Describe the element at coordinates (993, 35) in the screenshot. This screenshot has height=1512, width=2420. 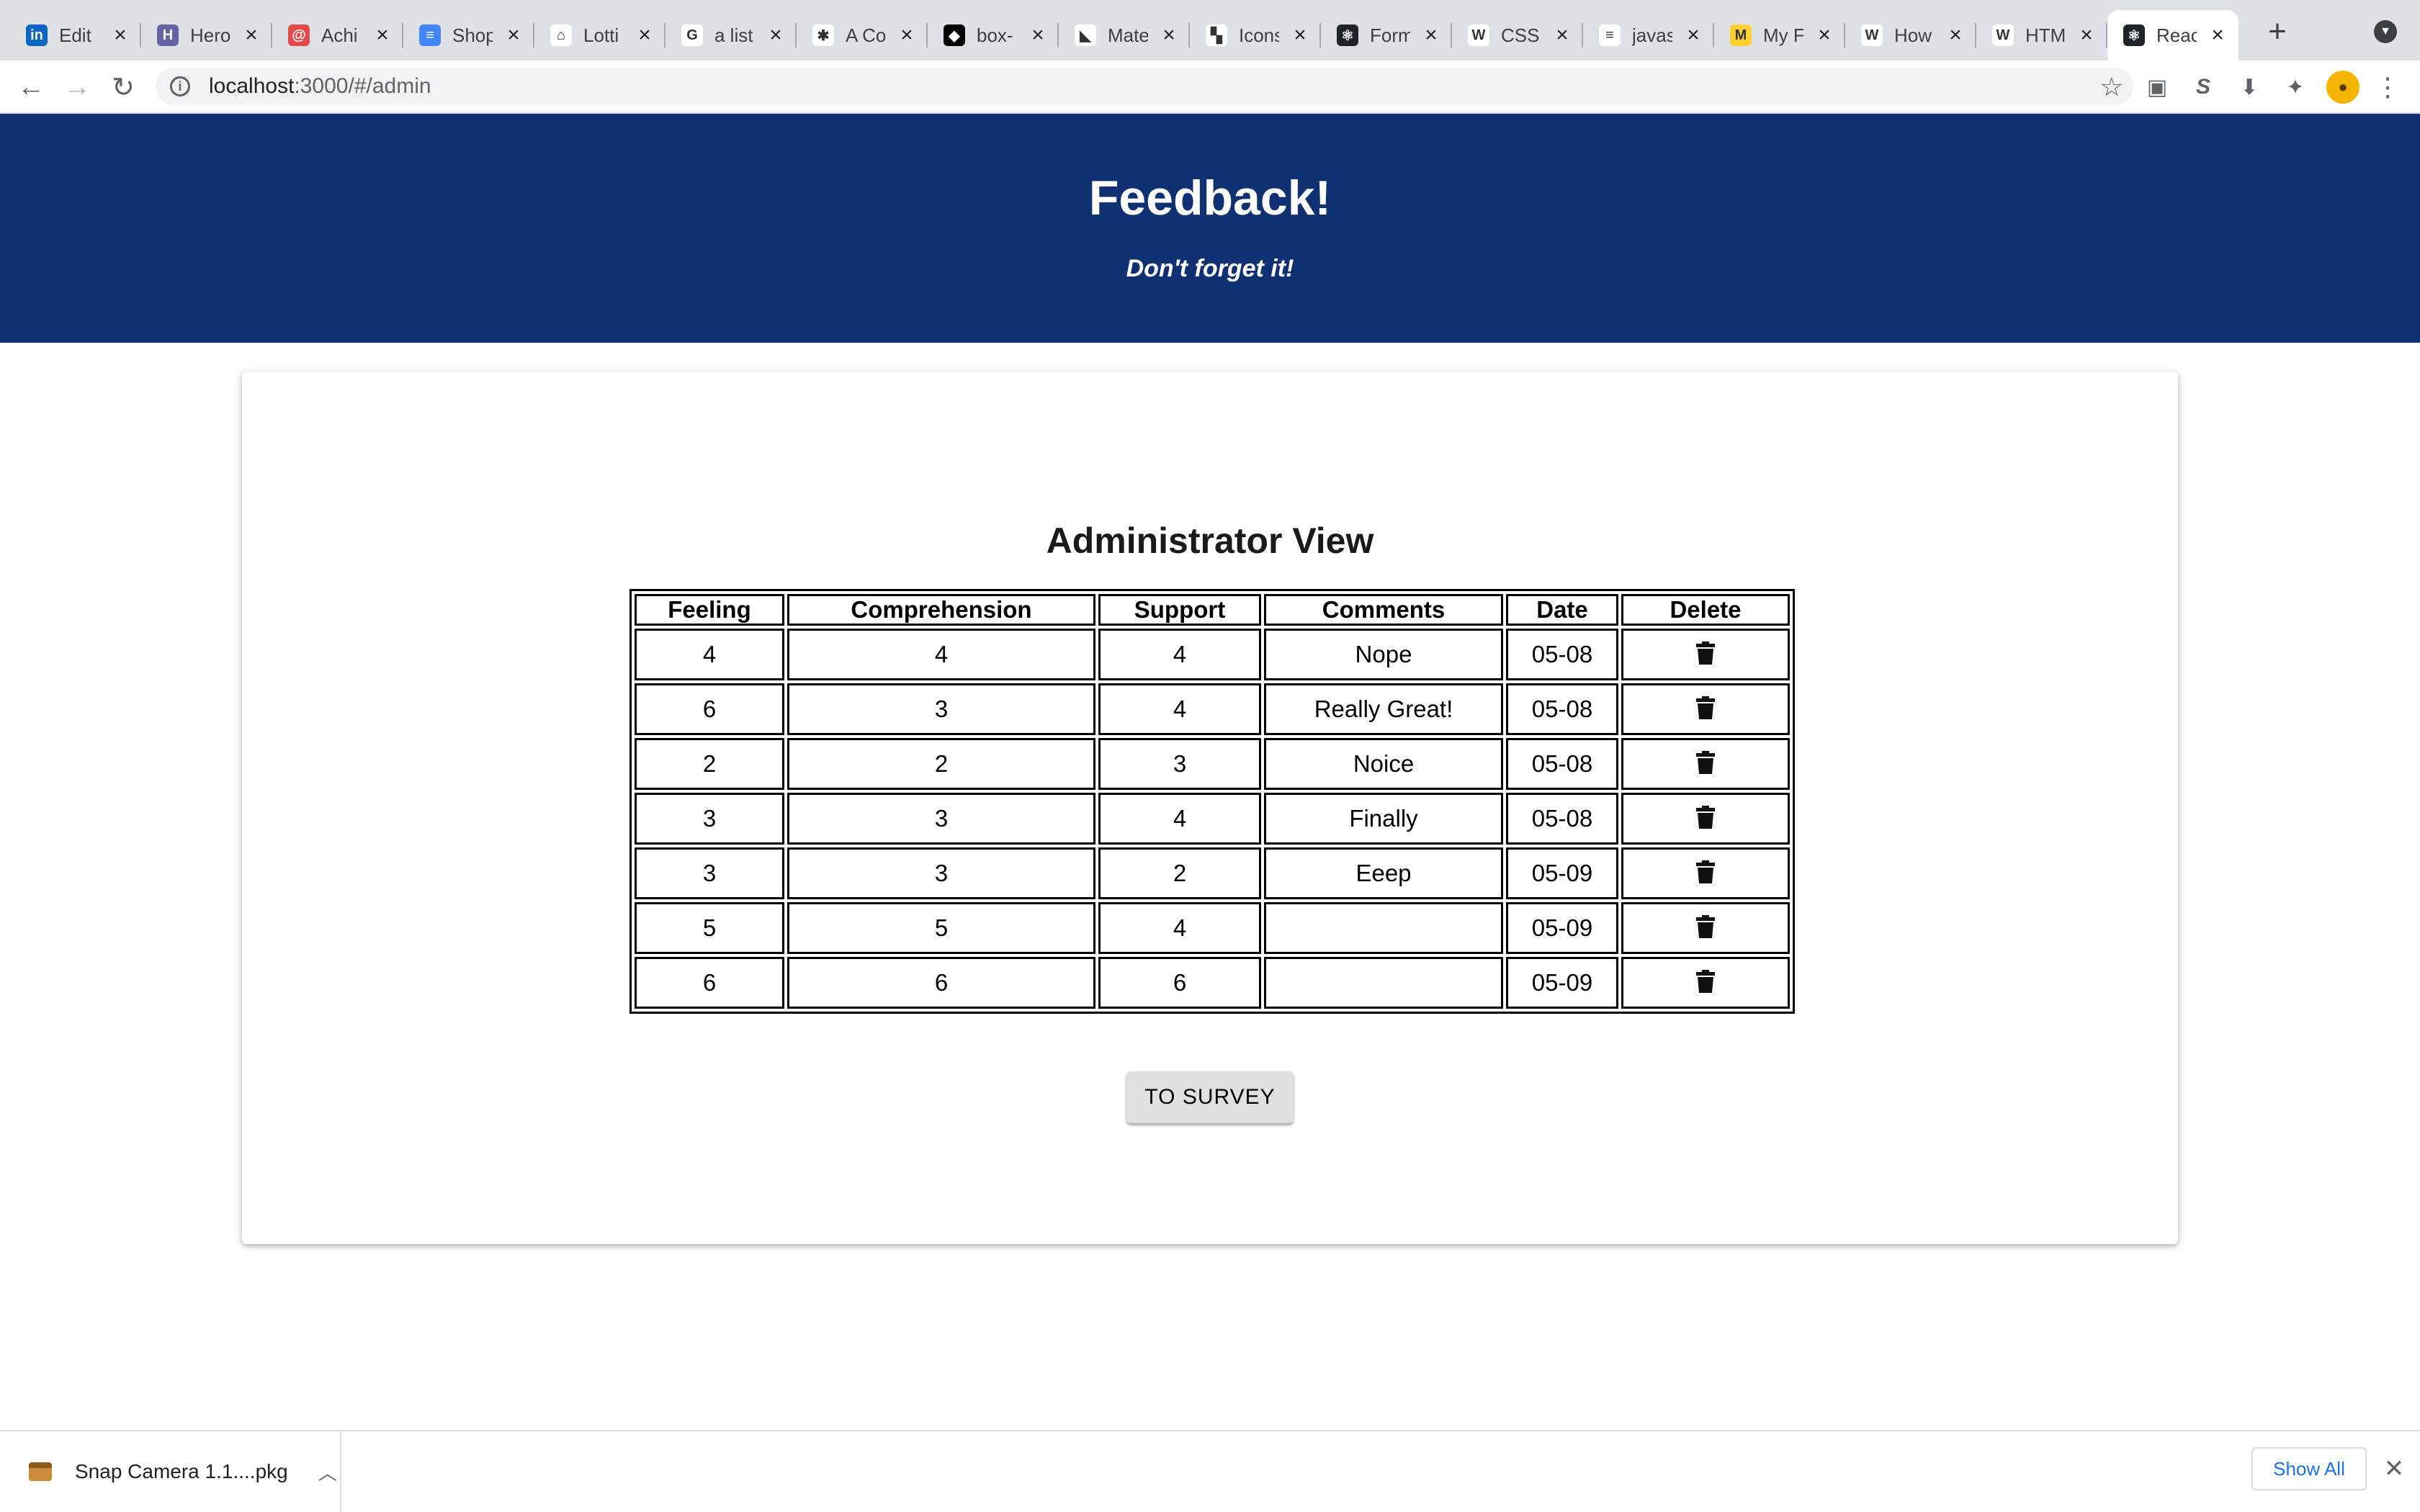
I see `browser-tab: ◆ box- ×` at that location.